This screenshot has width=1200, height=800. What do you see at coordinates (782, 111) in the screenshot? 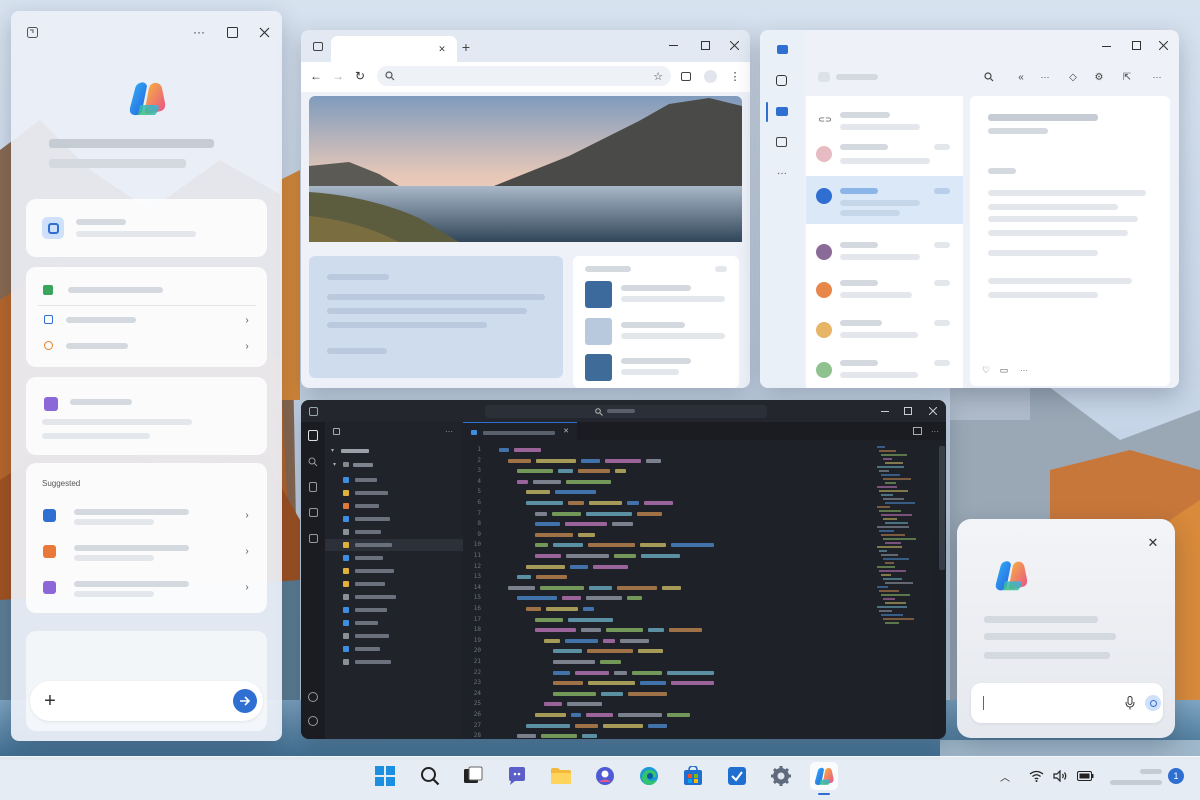
I see `mail-nav-icon` at bounding box center [782, 111].